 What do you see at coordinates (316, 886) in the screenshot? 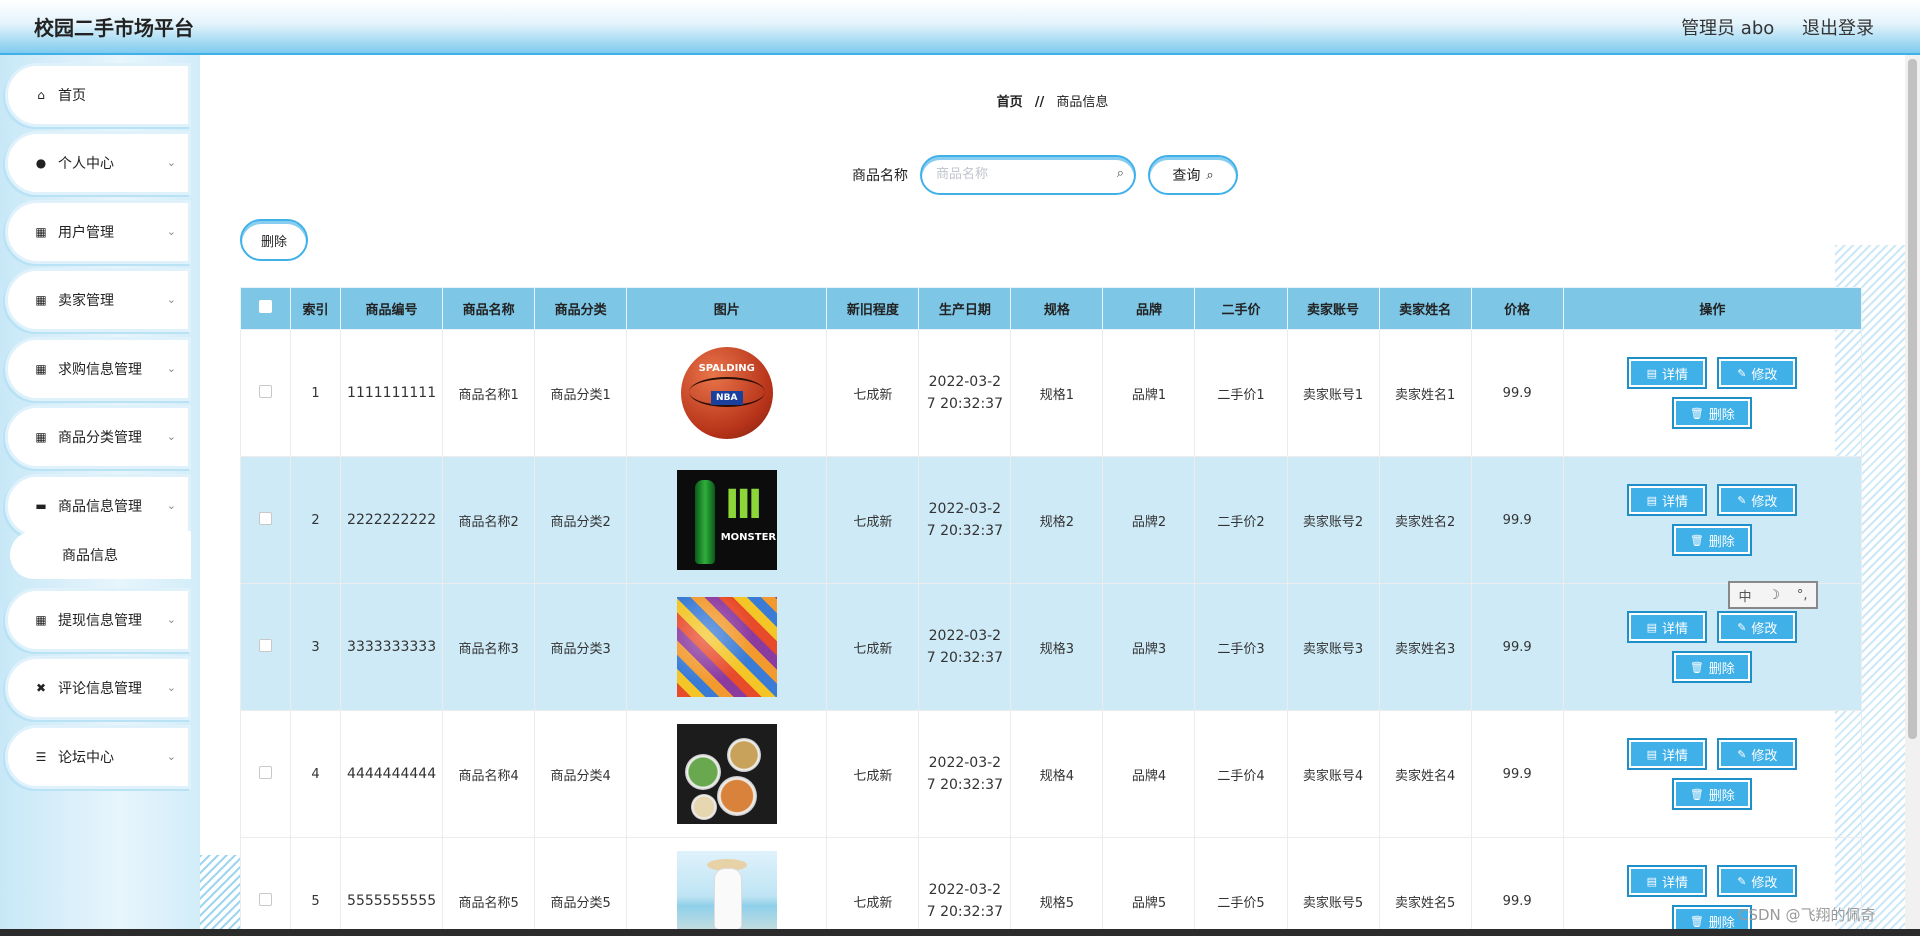
I see `cell-index: 5` at bounding box center [316, 886].